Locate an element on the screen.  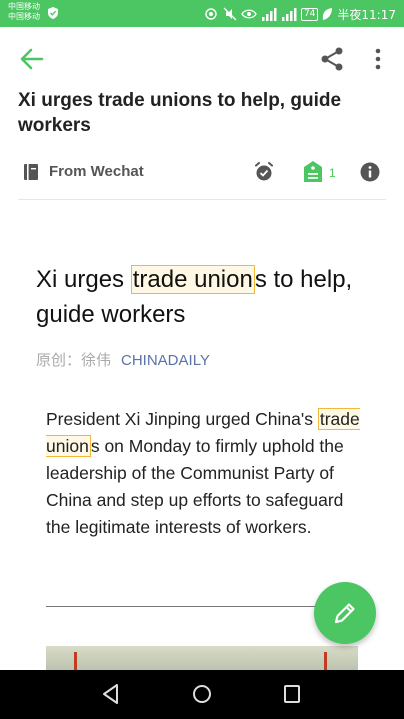
article-image is located at coordinates (202, 659).